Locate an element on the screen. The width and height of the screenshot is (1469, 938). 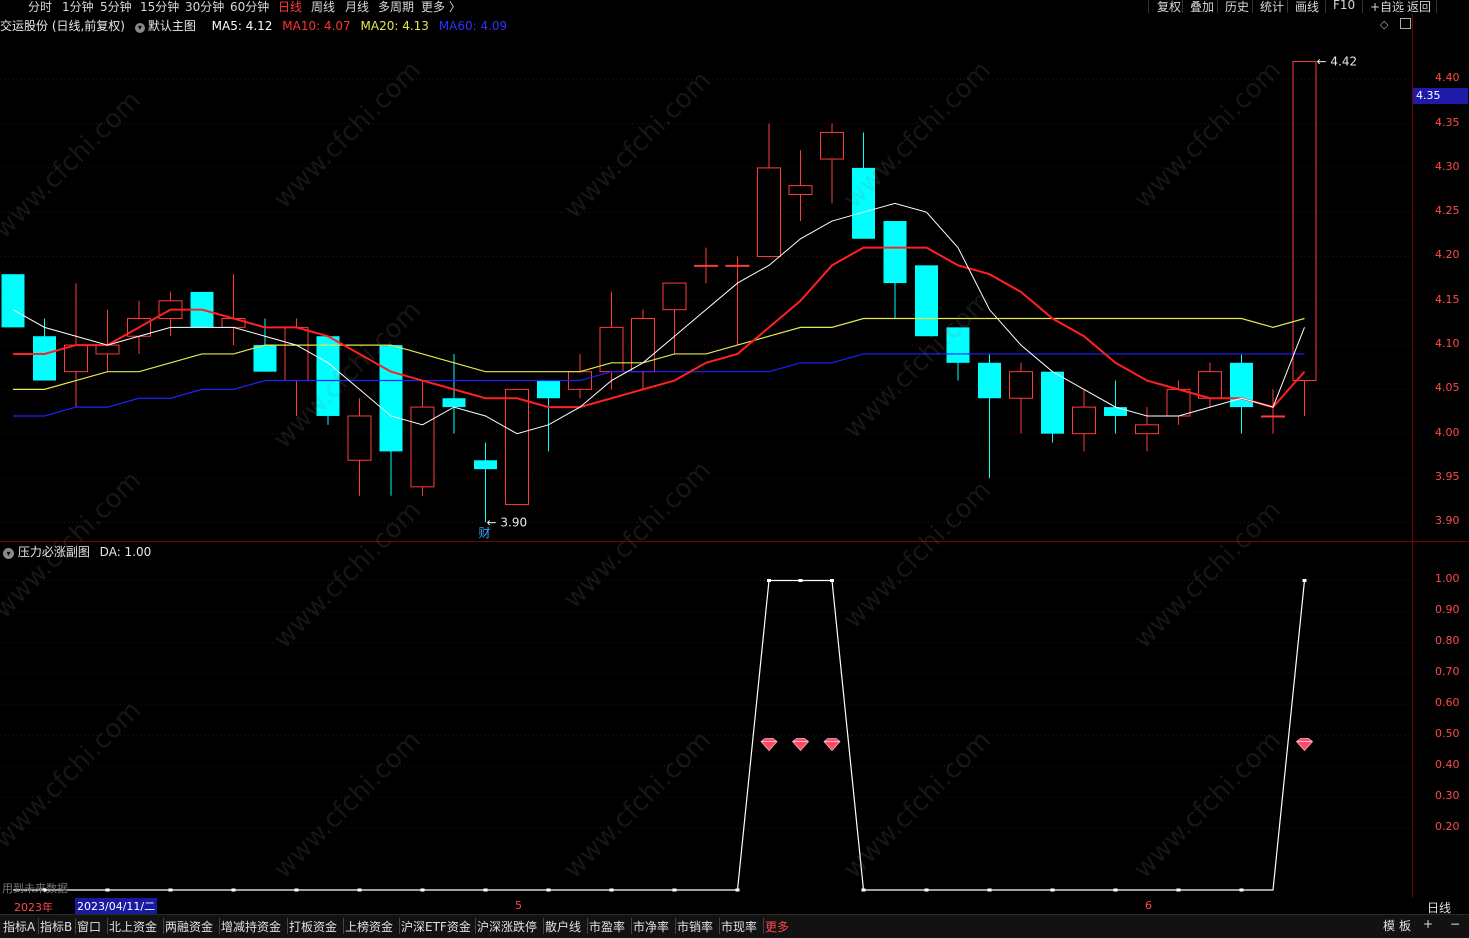
sub-y-axis-tick: 0.30 is located at coordinates (1447, 796).